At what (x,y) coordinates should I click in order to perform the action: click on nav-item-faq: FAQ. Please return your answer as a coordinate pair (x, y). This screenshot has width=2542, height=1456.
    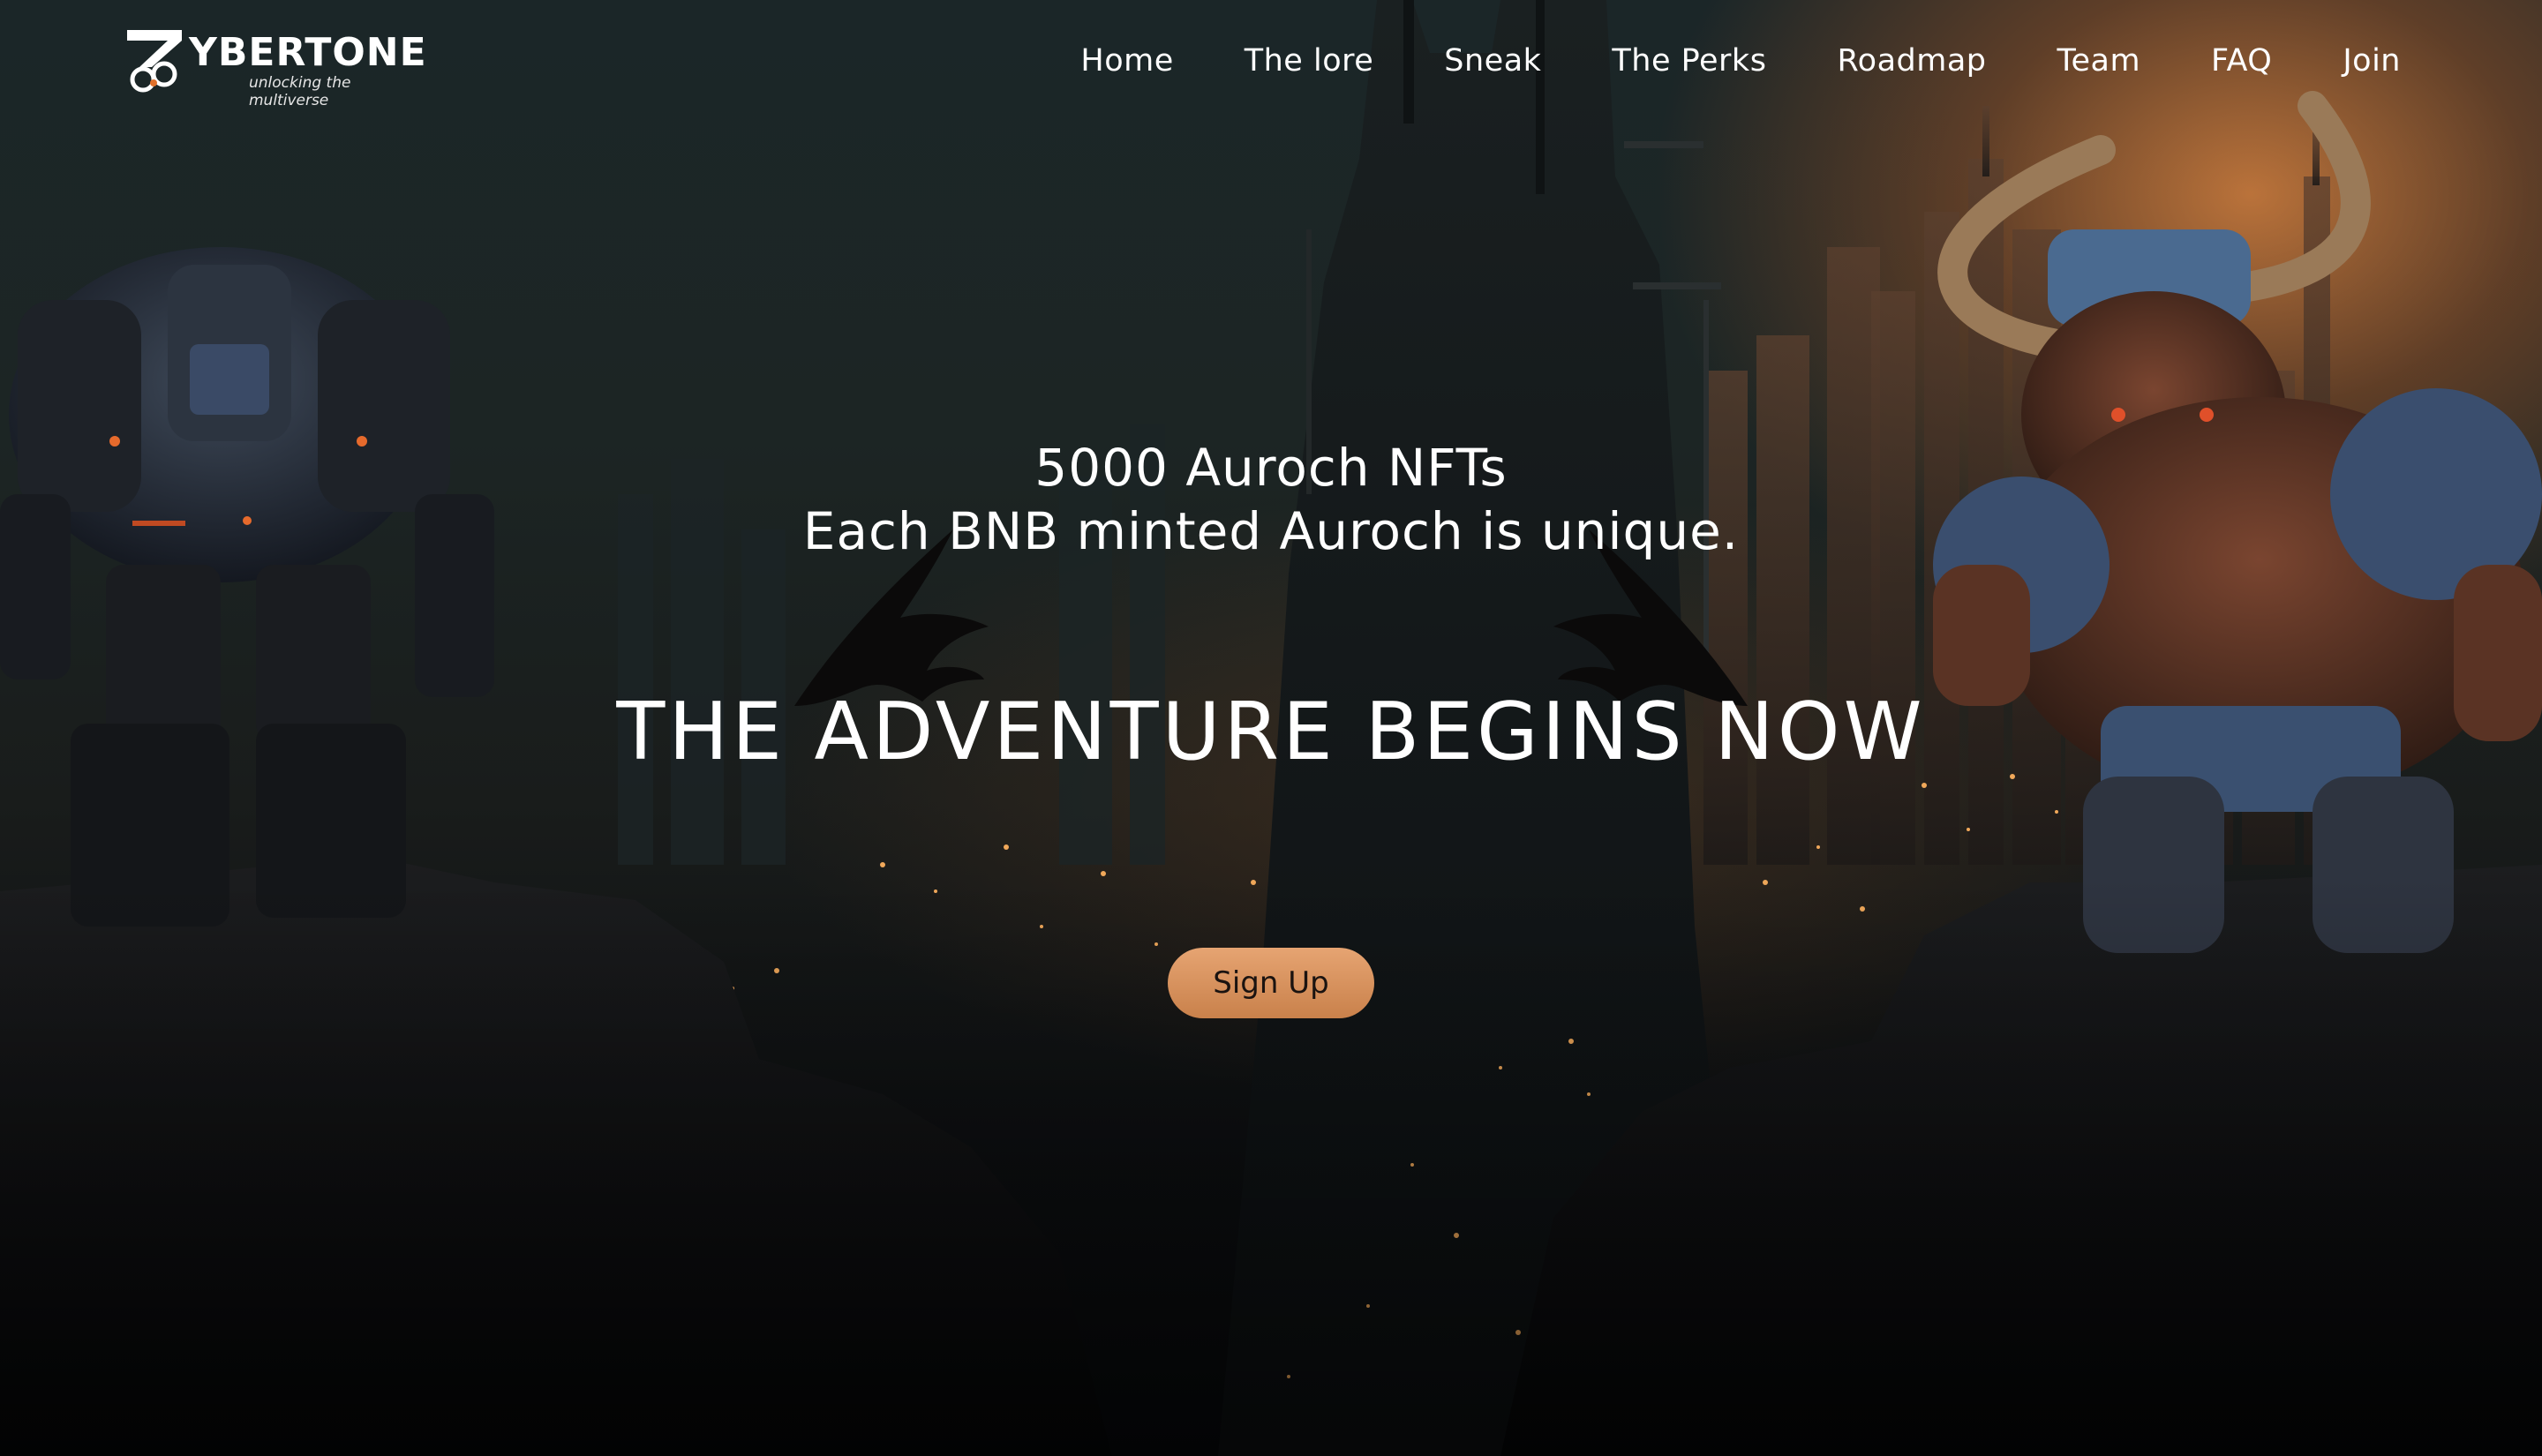
    Looking at the image, I should click on (2241, 61).